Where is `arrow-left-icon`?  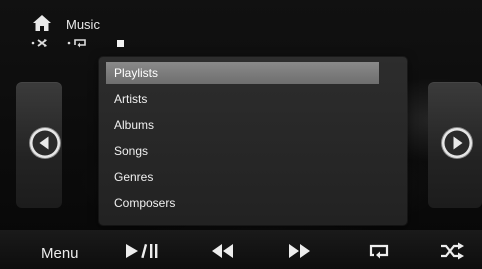
arrow-left-icon is located at coordinates (45, 143).